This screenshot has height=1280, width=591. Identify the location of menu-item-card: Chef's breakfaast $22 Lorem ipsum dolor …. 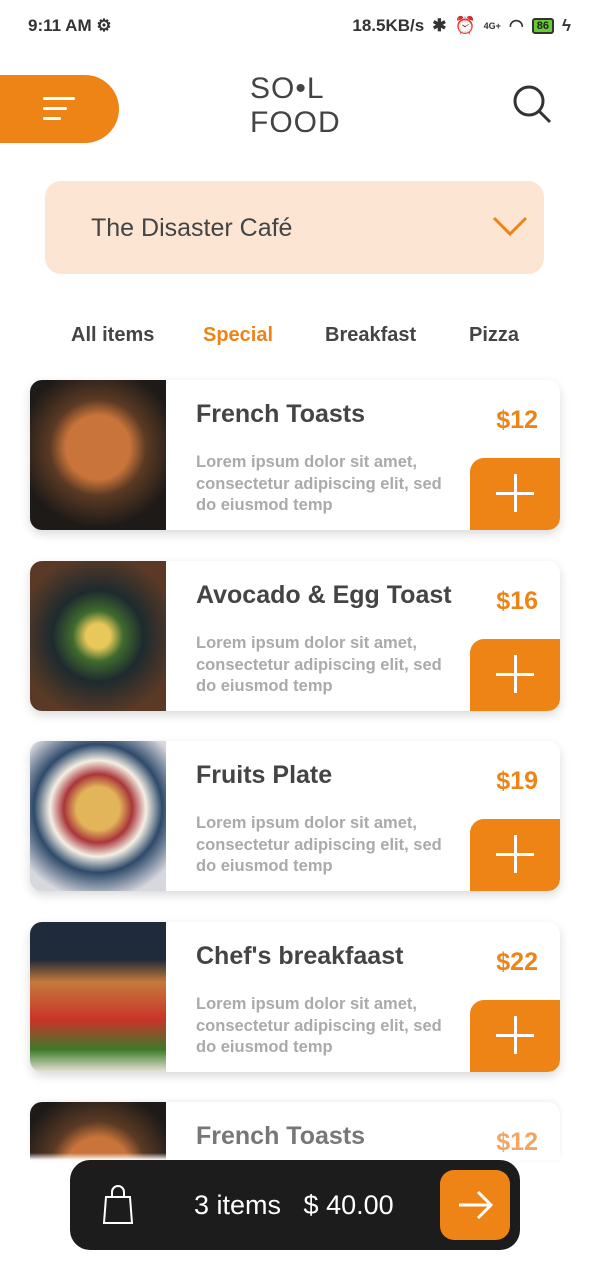
(295, 997).